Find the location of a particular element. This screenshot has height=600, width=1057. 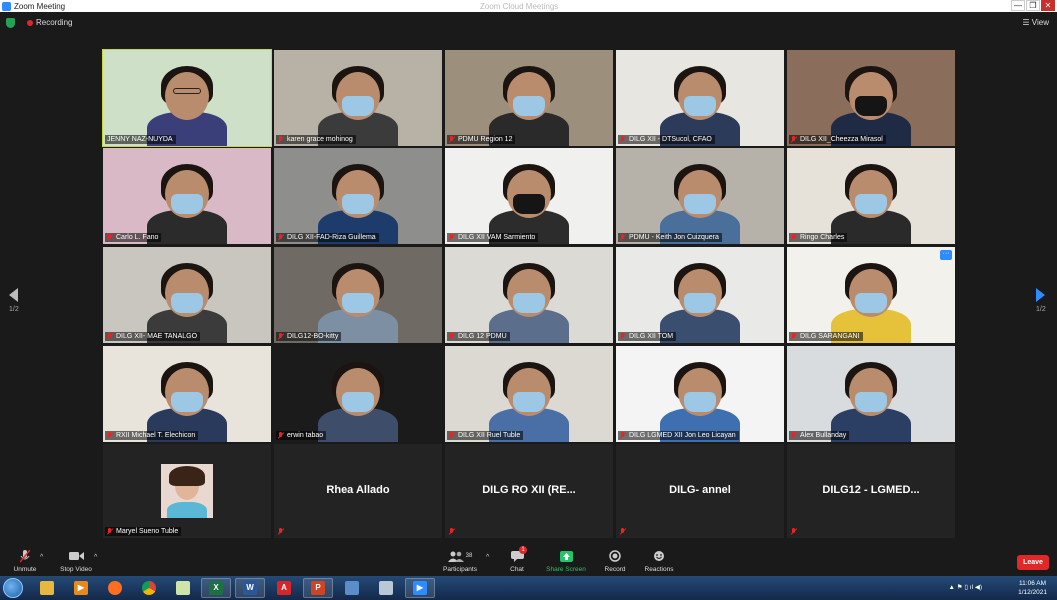

audio-options-chevron-icon: ^ is located at coordinates (41, 557).